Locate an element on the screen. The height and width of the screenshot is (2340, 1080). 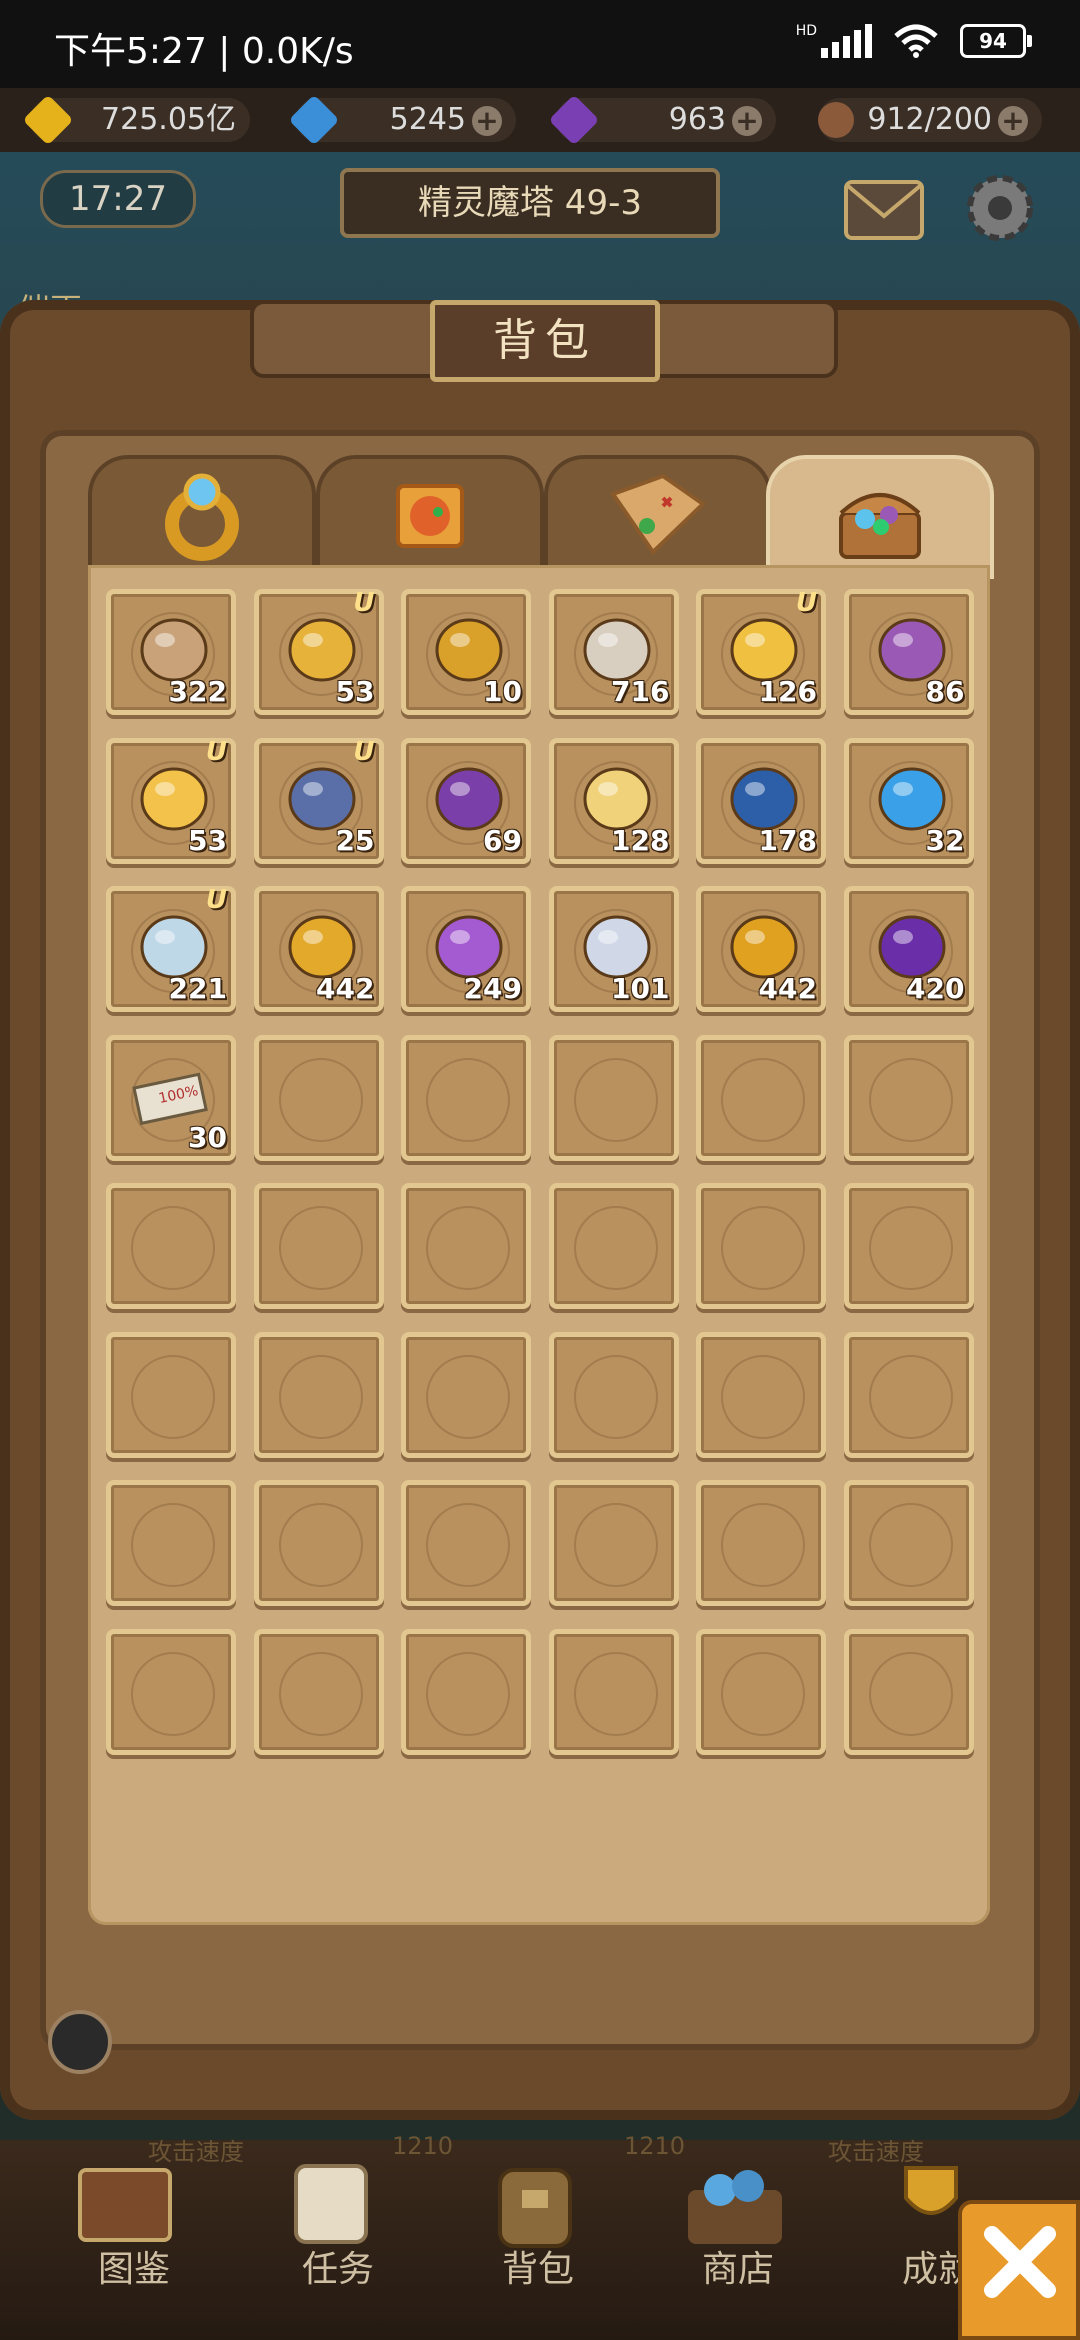
shop-gems-icon is located at coordinates (735, 2207).